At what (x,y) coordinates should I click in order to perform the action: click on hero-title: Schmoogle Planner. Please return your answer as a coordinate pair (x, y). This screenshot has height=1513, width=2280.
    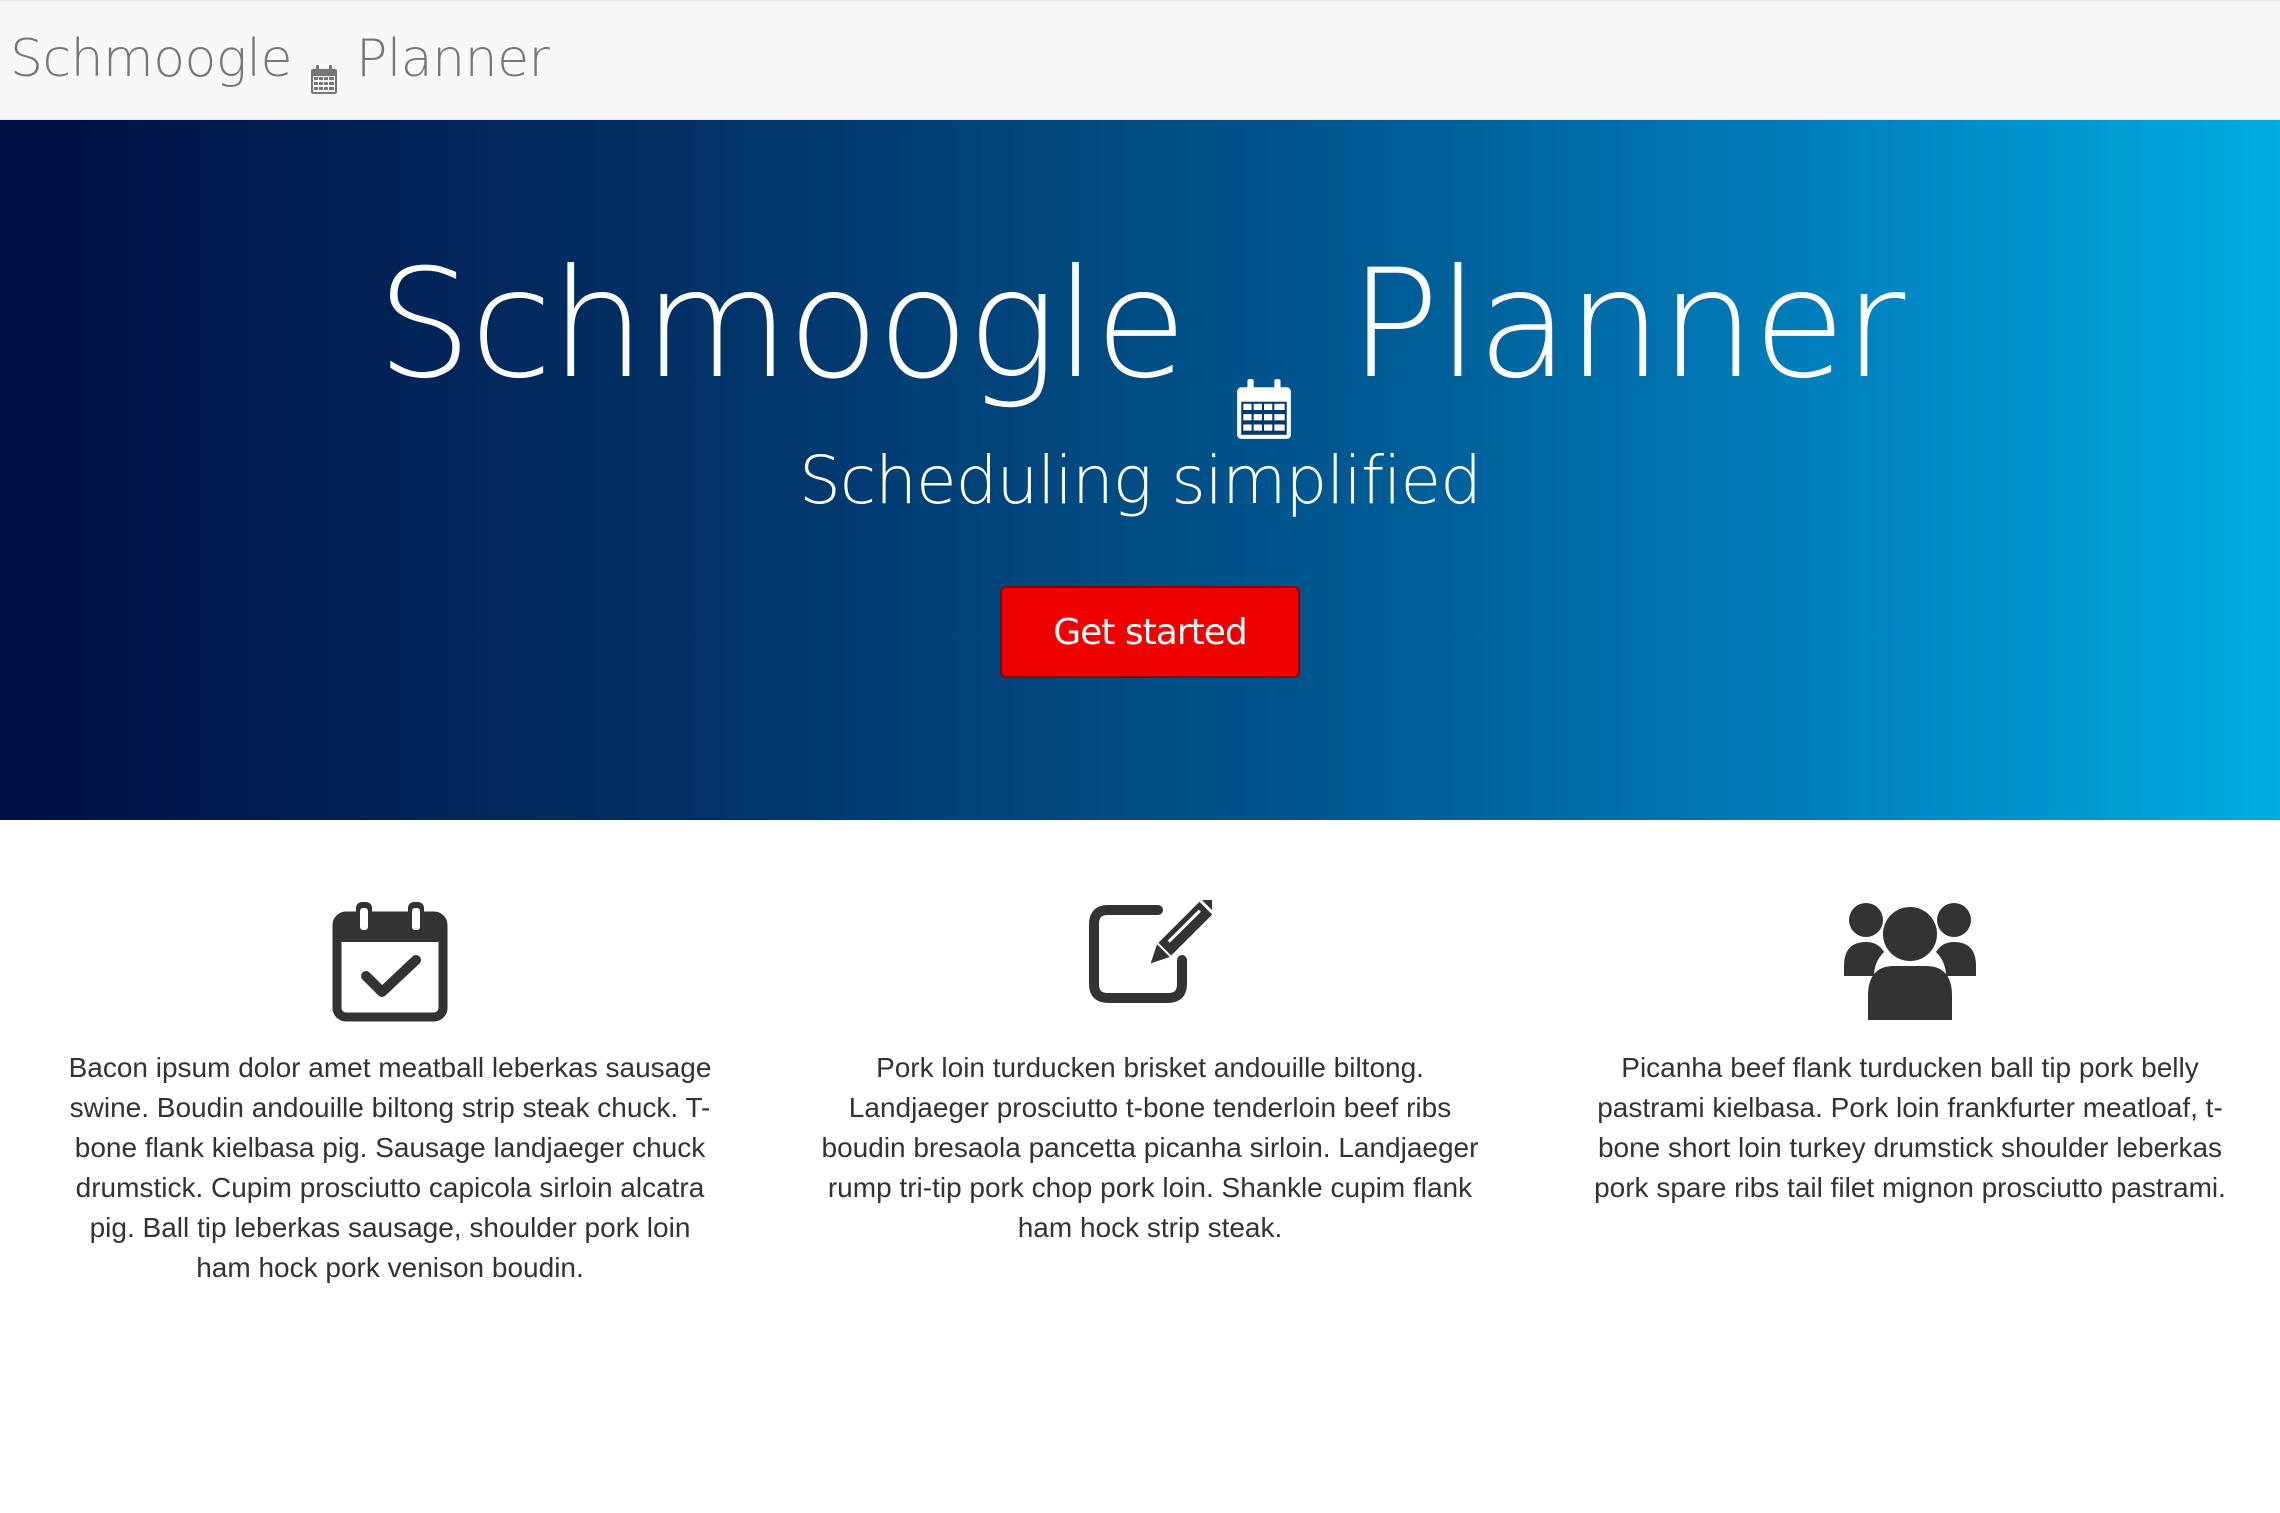
    Looking at the image, I should click on (1140, 338).